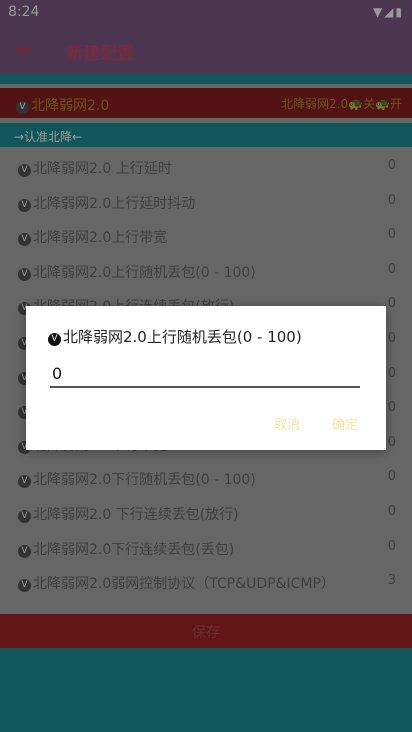 This screenshot has width=412, height=732. I want to click on cancel-button: 取消, so click(287, 423).